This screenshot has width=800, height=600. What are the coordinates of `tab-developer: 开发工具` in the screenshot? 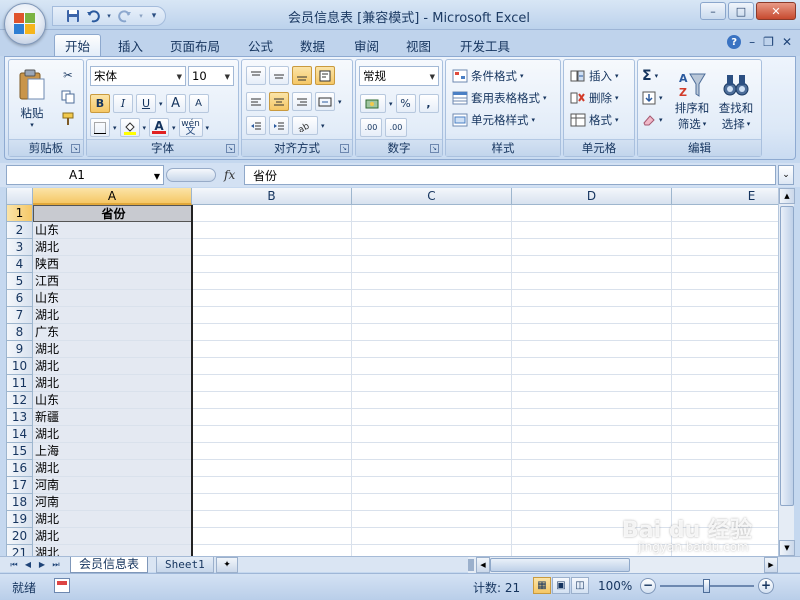 It's located at (485, 45).